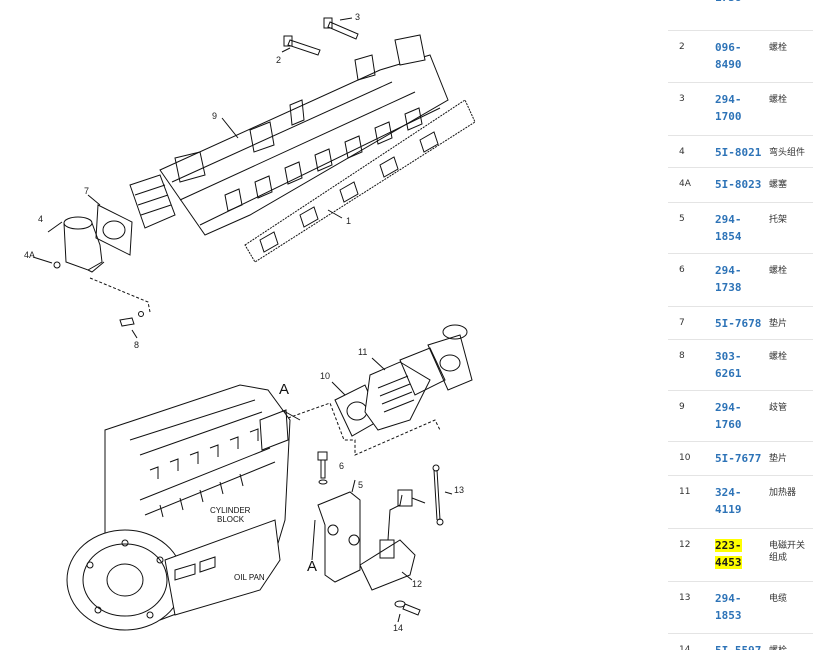 The image size is (813, 650). I want to click on part-number-link: 294- 1760, so click(736, 420).